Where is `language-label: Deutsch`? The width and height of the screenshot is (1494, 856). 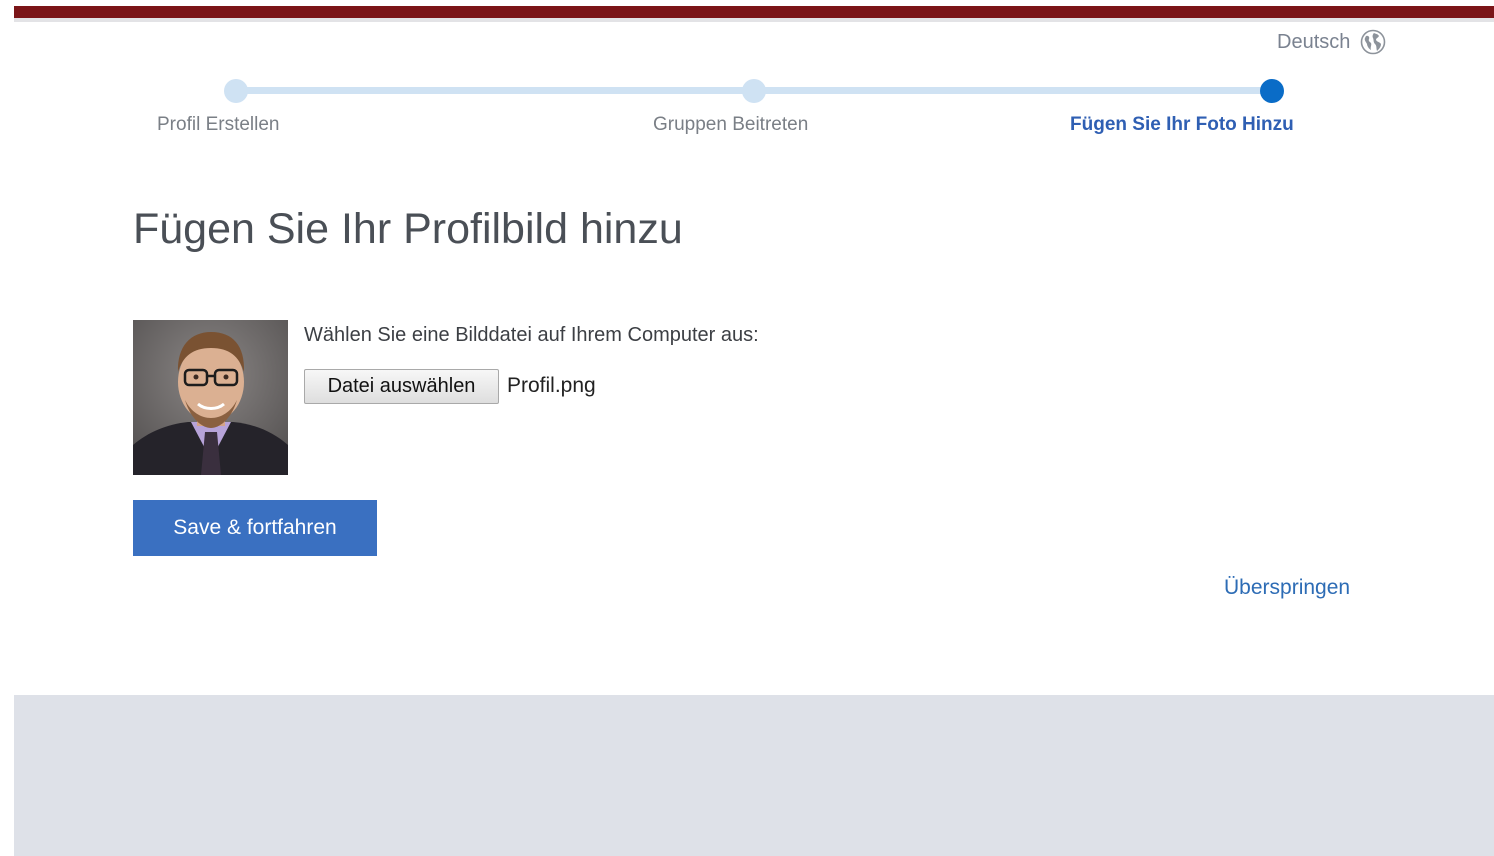
language-label: Deutsch is located at coordinates (1313, 42).